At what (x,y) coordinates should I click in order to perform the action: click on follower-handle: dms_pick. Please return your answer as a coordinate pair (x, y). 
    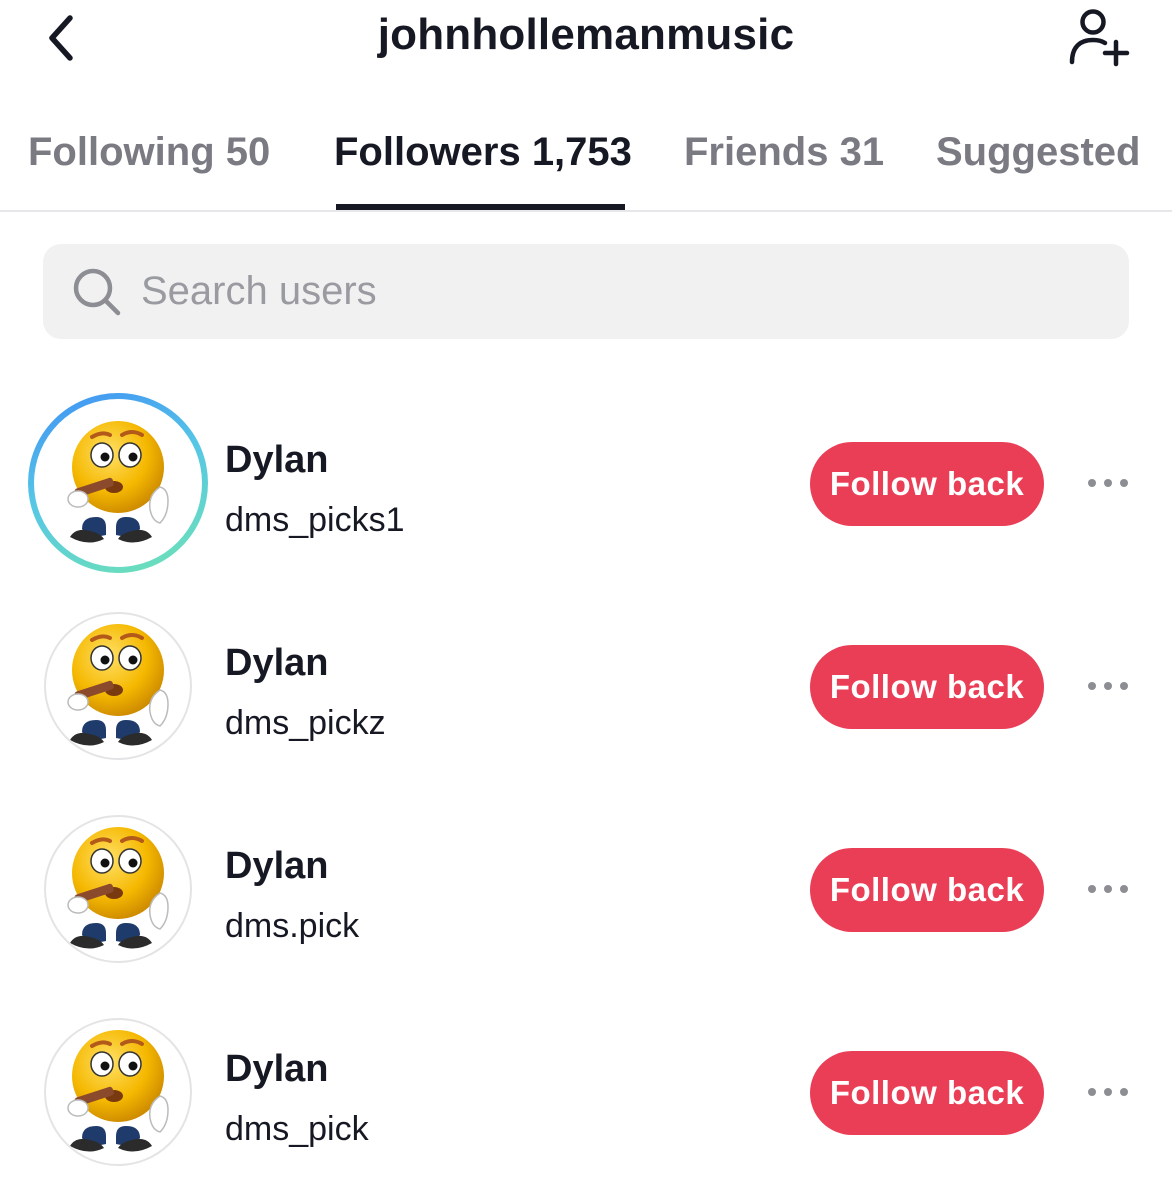
    Looking at the image, I should click on (297, 1129).